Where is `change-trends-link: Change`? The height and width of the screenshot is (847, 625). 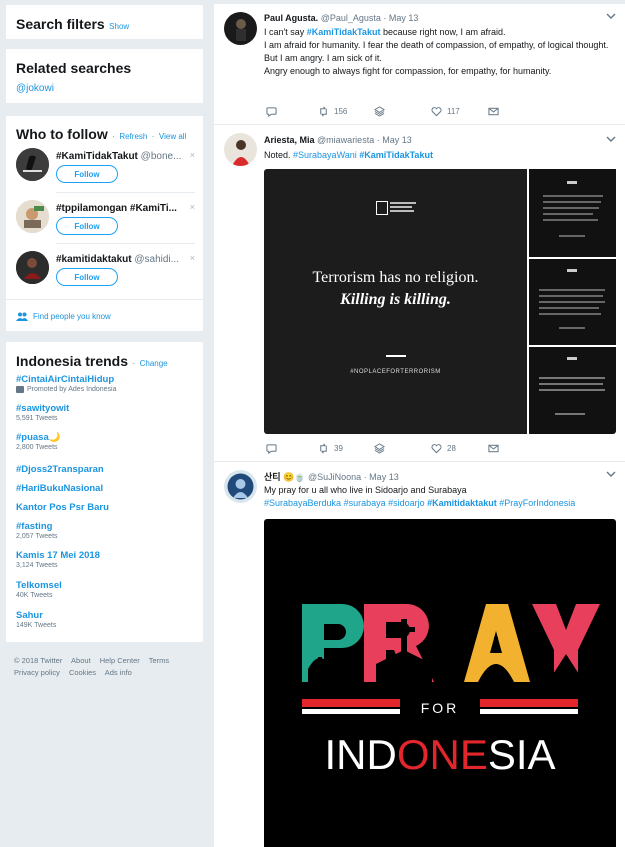
change-trends-link: Change is located at coordinates (154, 363).